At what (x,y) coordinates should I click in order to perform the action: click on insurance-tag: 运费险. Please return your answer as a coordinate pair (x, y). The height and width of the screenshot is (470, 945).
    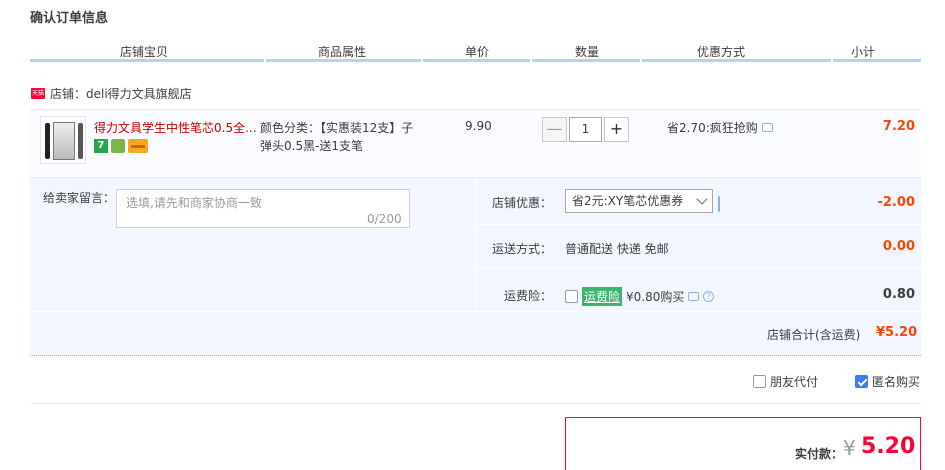
    Looking at the image, I should click on (602, 296).